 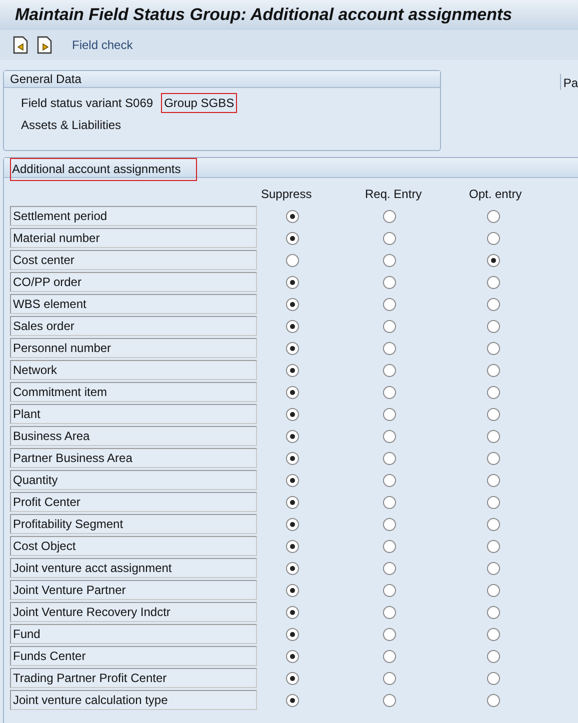 I want to click on group-label: Group SGBS, so click(x=199, y=103).